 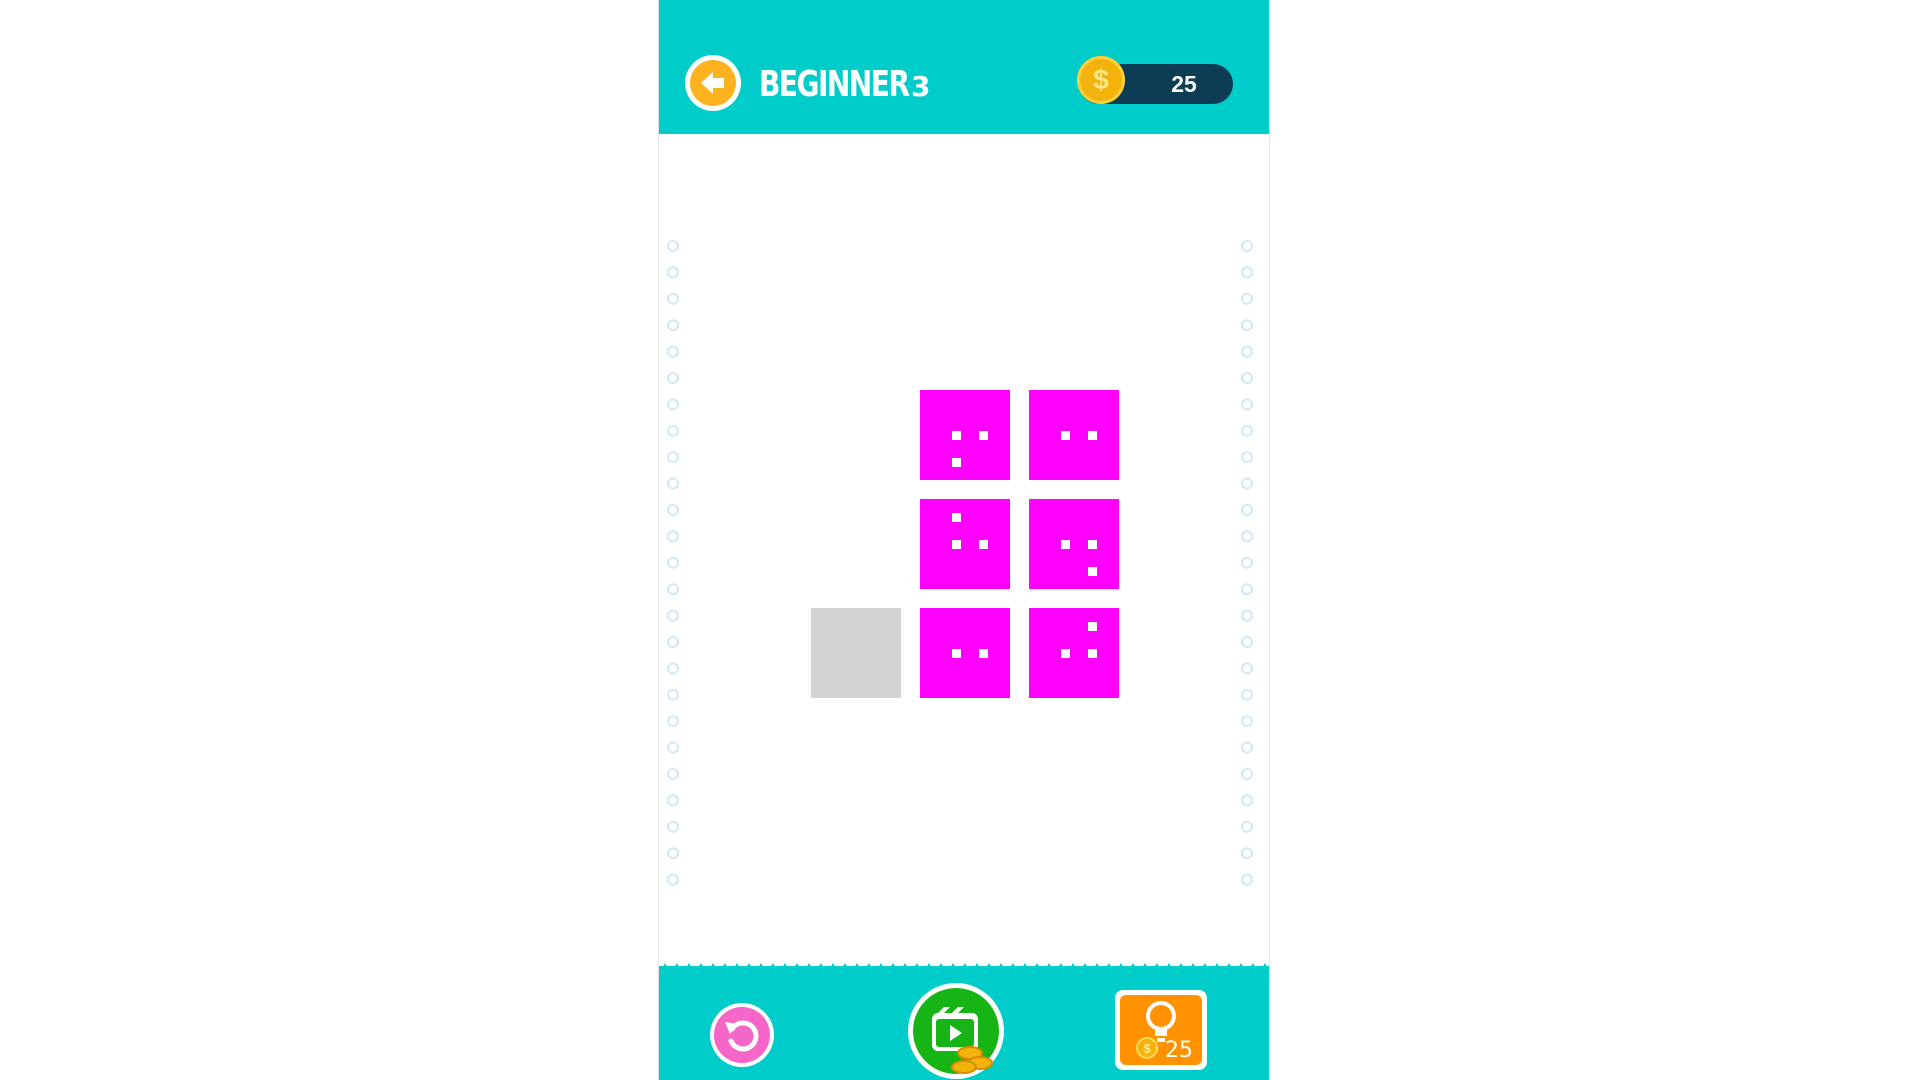 I want to click on restart-icon, so click(x=742, y=1036).